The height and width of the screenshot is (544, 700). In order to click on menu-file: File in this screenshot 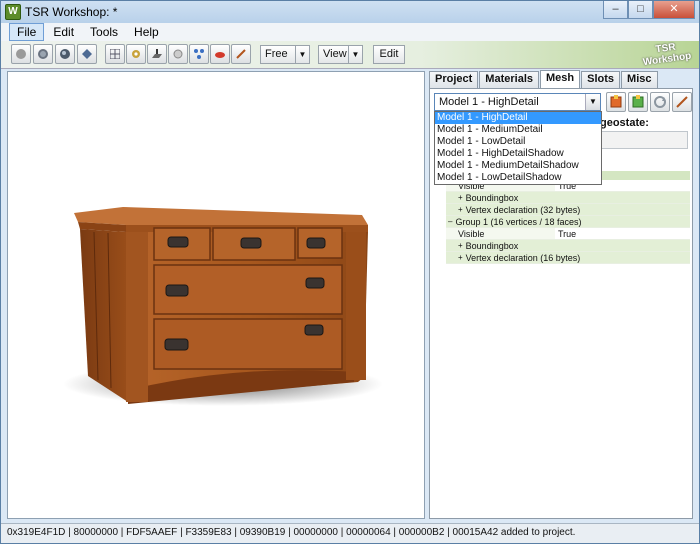, I will do `click(27, 32)`.